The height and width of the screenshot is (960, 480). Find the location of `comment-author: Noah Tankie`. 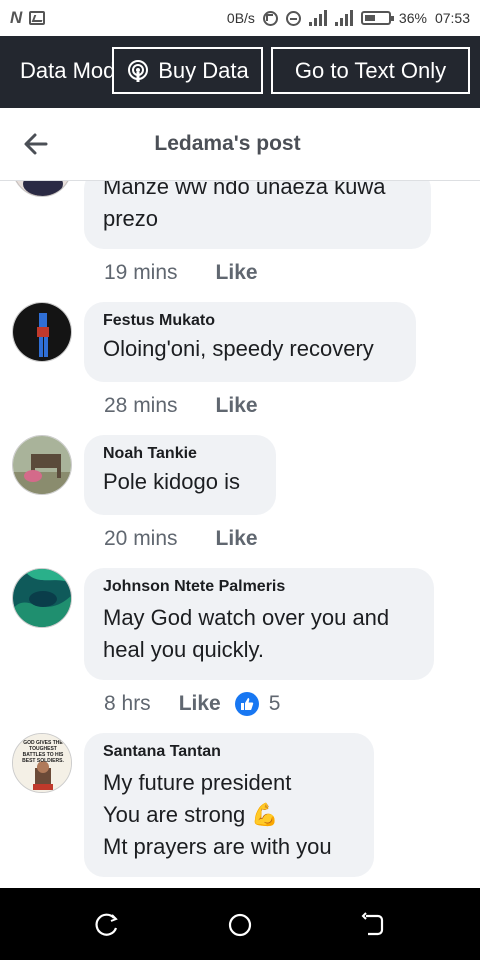

comment-author: Noah Tankie is located at coordinates (180, 454).